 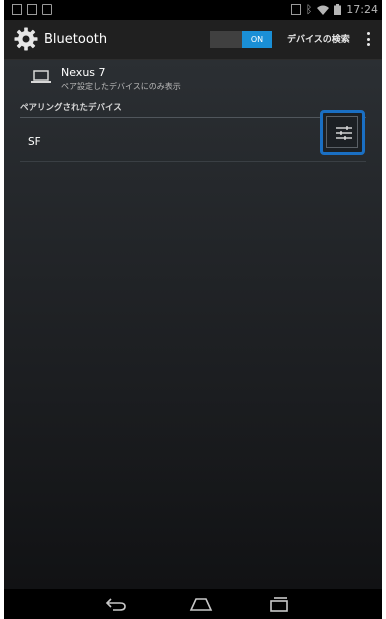 What do you see at coordinates (193, 10) in the screenshot?
I see `status-bar: ᛒ 17:24` at bounding box center [193, 10].